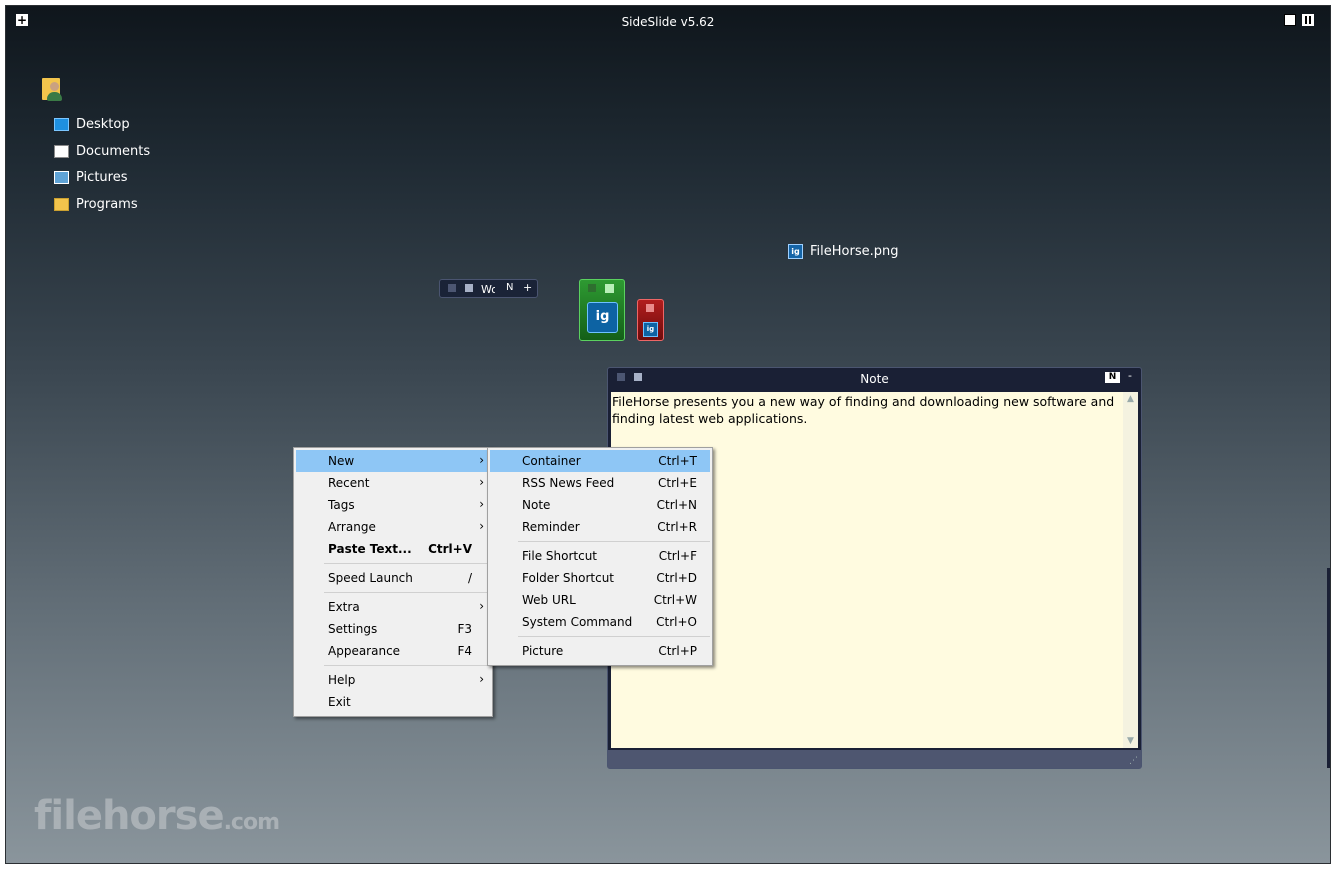 The width and height of the screenshot is (1336, 869). What do you see at coordinates (61, 151) in the screenshot?
I see `documents-icon` at bounding box center [61, 151].